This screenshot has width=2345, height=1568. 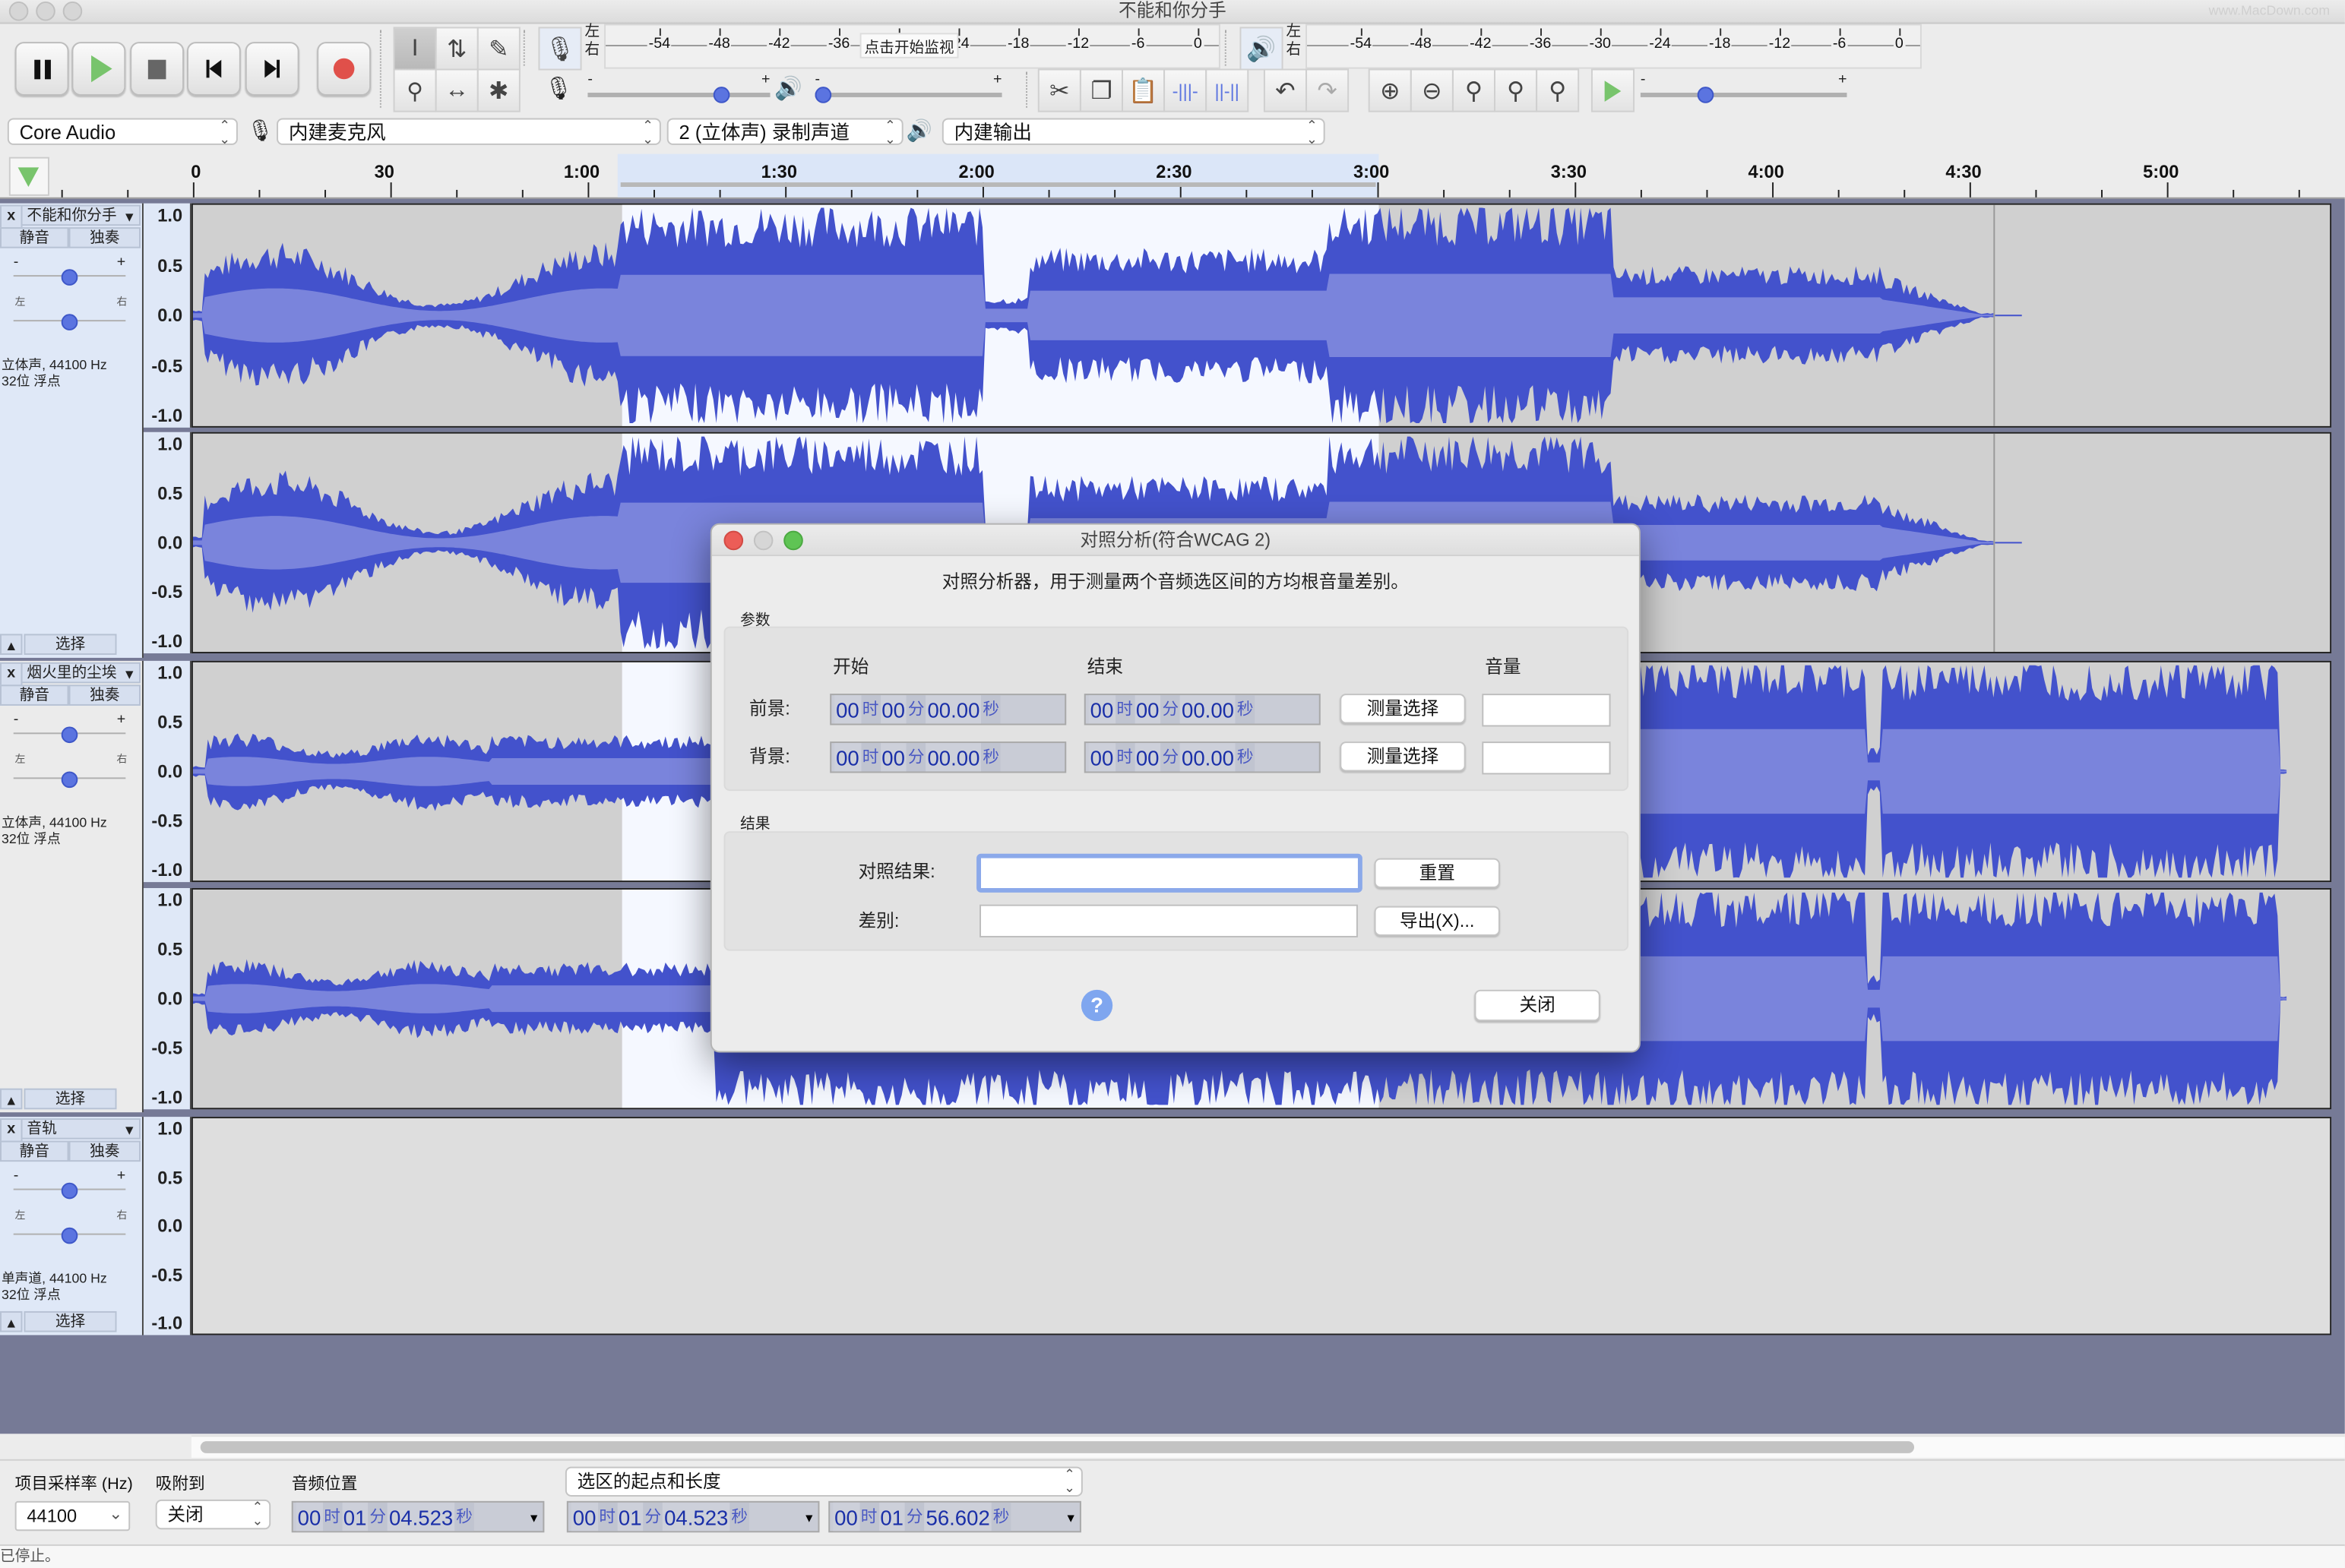 What do you see at coordinates (1403, 709) in the screenshot?
I see `measure-foreground-button: 测量选择` at bounding box center [1403, 709].